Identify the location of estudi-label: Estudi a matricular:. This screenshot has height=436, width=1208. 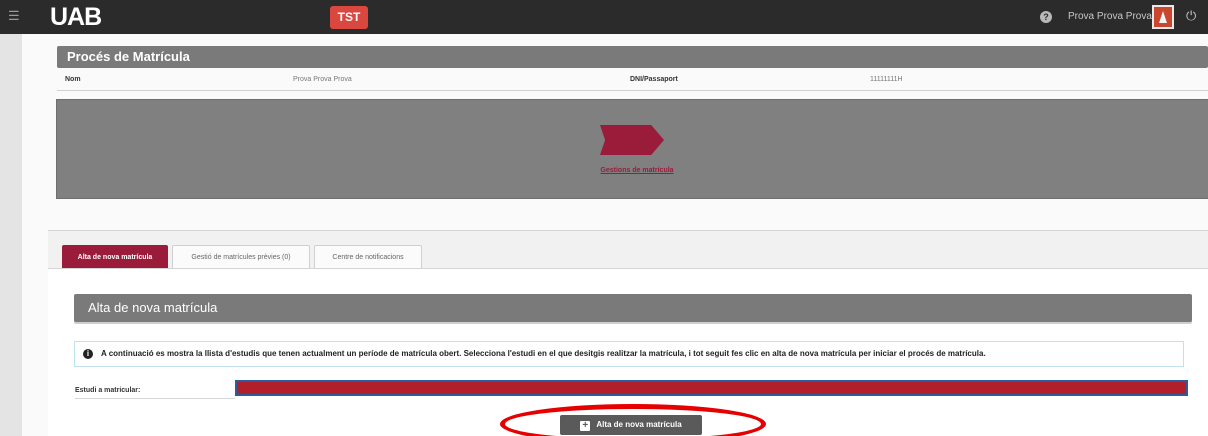
(108, 390).